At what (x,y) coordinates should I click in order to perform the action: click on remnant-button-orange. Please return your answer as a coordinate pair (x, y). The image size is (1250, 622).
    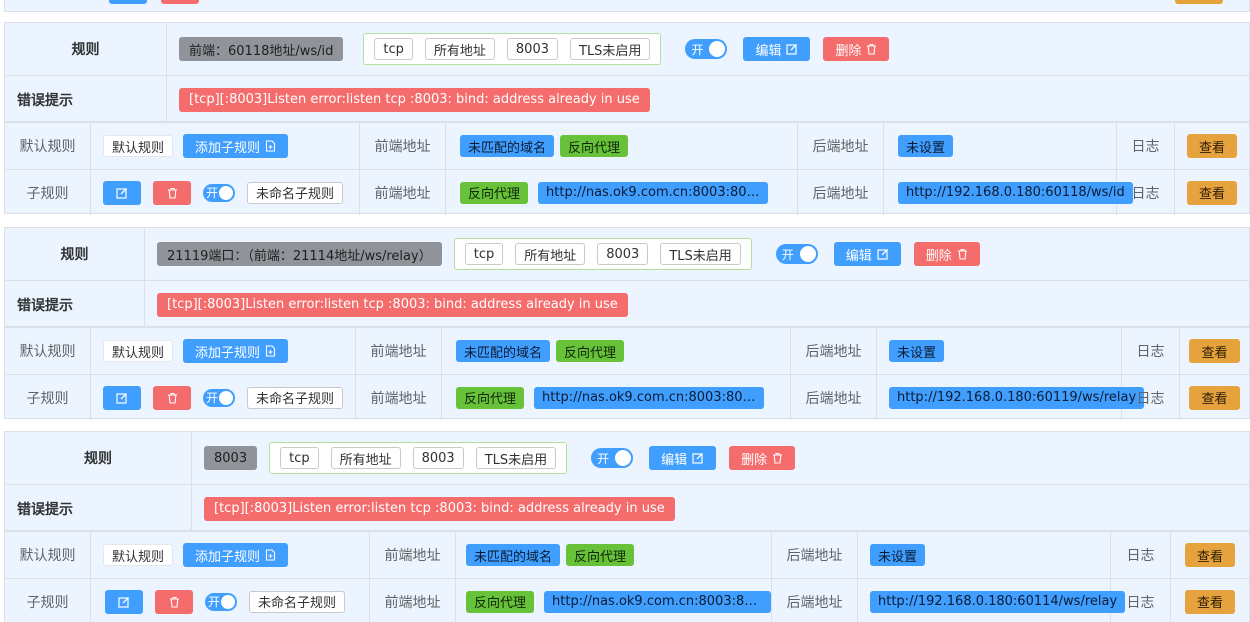
    Looking at the image, I should click on (1199, 2).